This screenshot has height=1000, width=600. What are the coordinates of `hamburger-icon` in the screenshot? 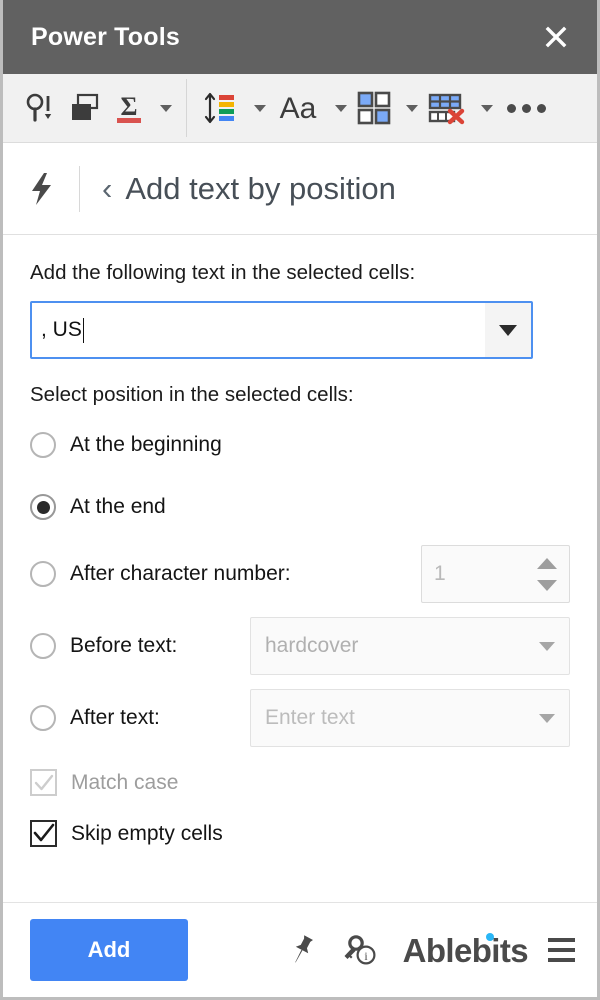 It's located at (561, 940).